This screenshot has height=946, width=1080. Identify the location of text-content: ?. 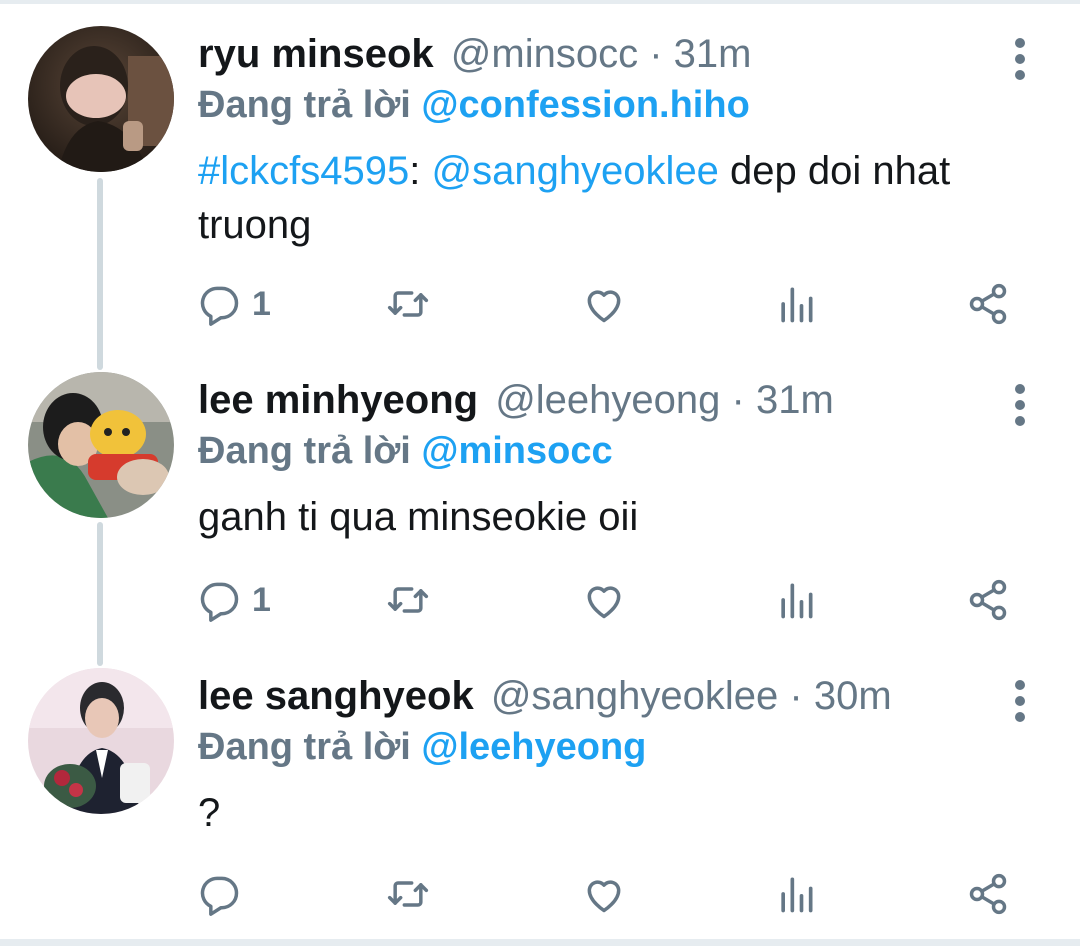
(209, 813).